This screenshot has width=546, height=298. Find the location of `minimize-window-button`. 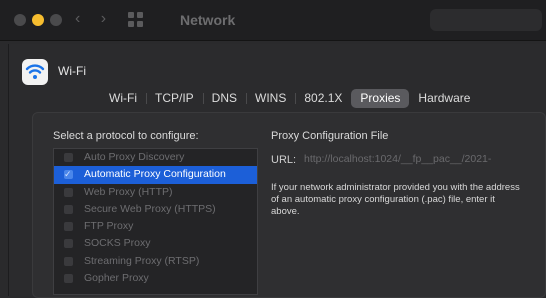

minimize-window-button is located at coordinates (38, 20).